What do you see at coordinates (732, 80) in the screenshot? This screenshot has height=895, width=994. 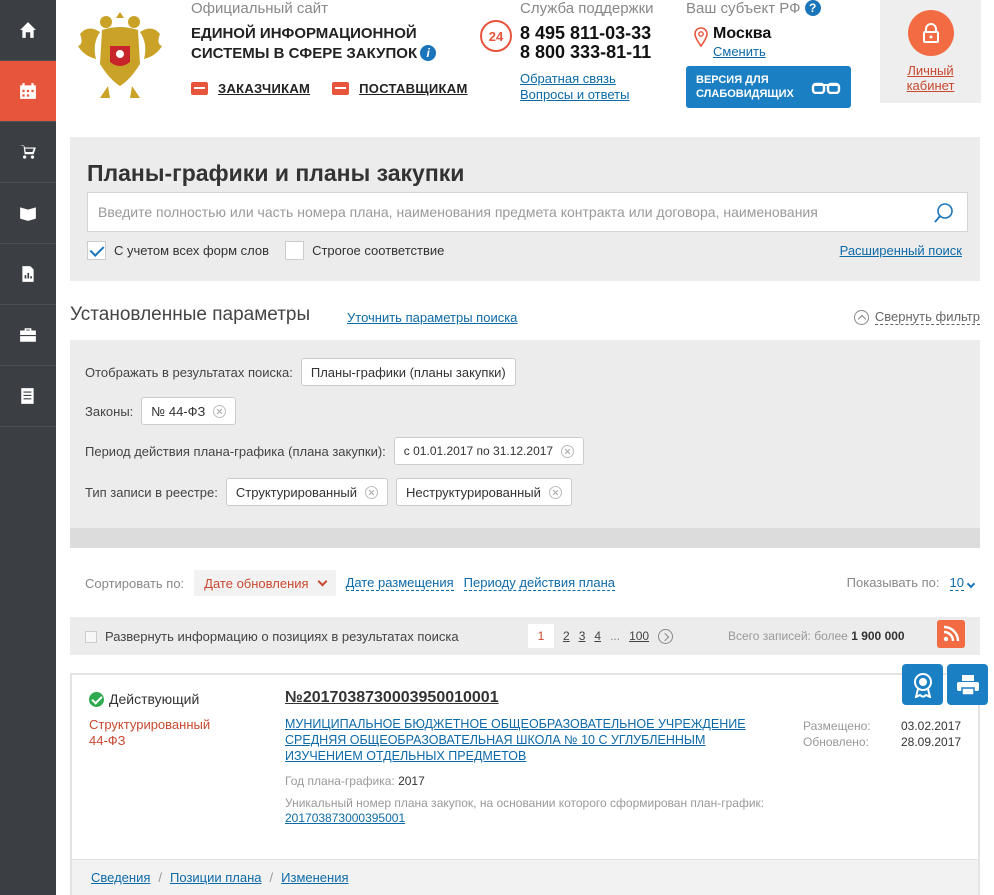 I see `low-vision-label-1: ВЕРСИЯ ДЛЯ` at bounding box center [732, 80].